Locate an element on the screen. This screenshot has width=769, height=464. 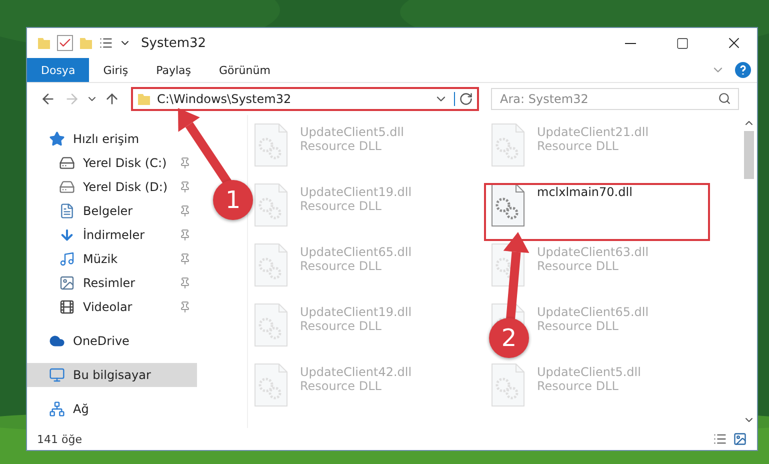
star-icon is located at coordinates (57, 139).